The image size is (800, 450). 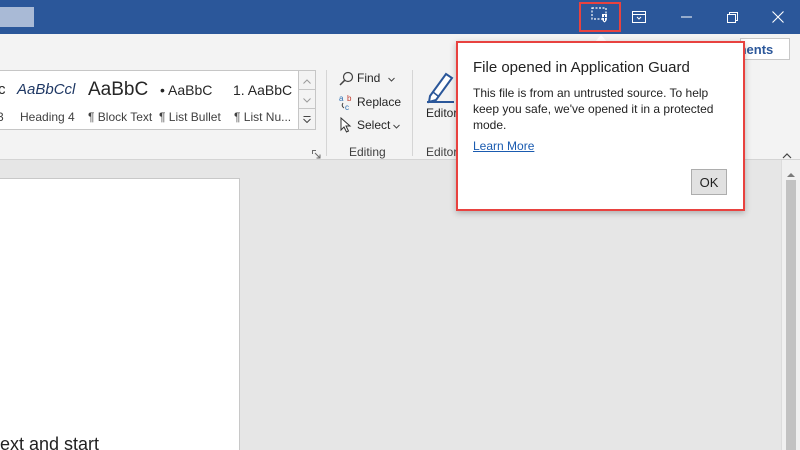 I want to click on editing-group-label: Editing, so click(x=367, y=152).